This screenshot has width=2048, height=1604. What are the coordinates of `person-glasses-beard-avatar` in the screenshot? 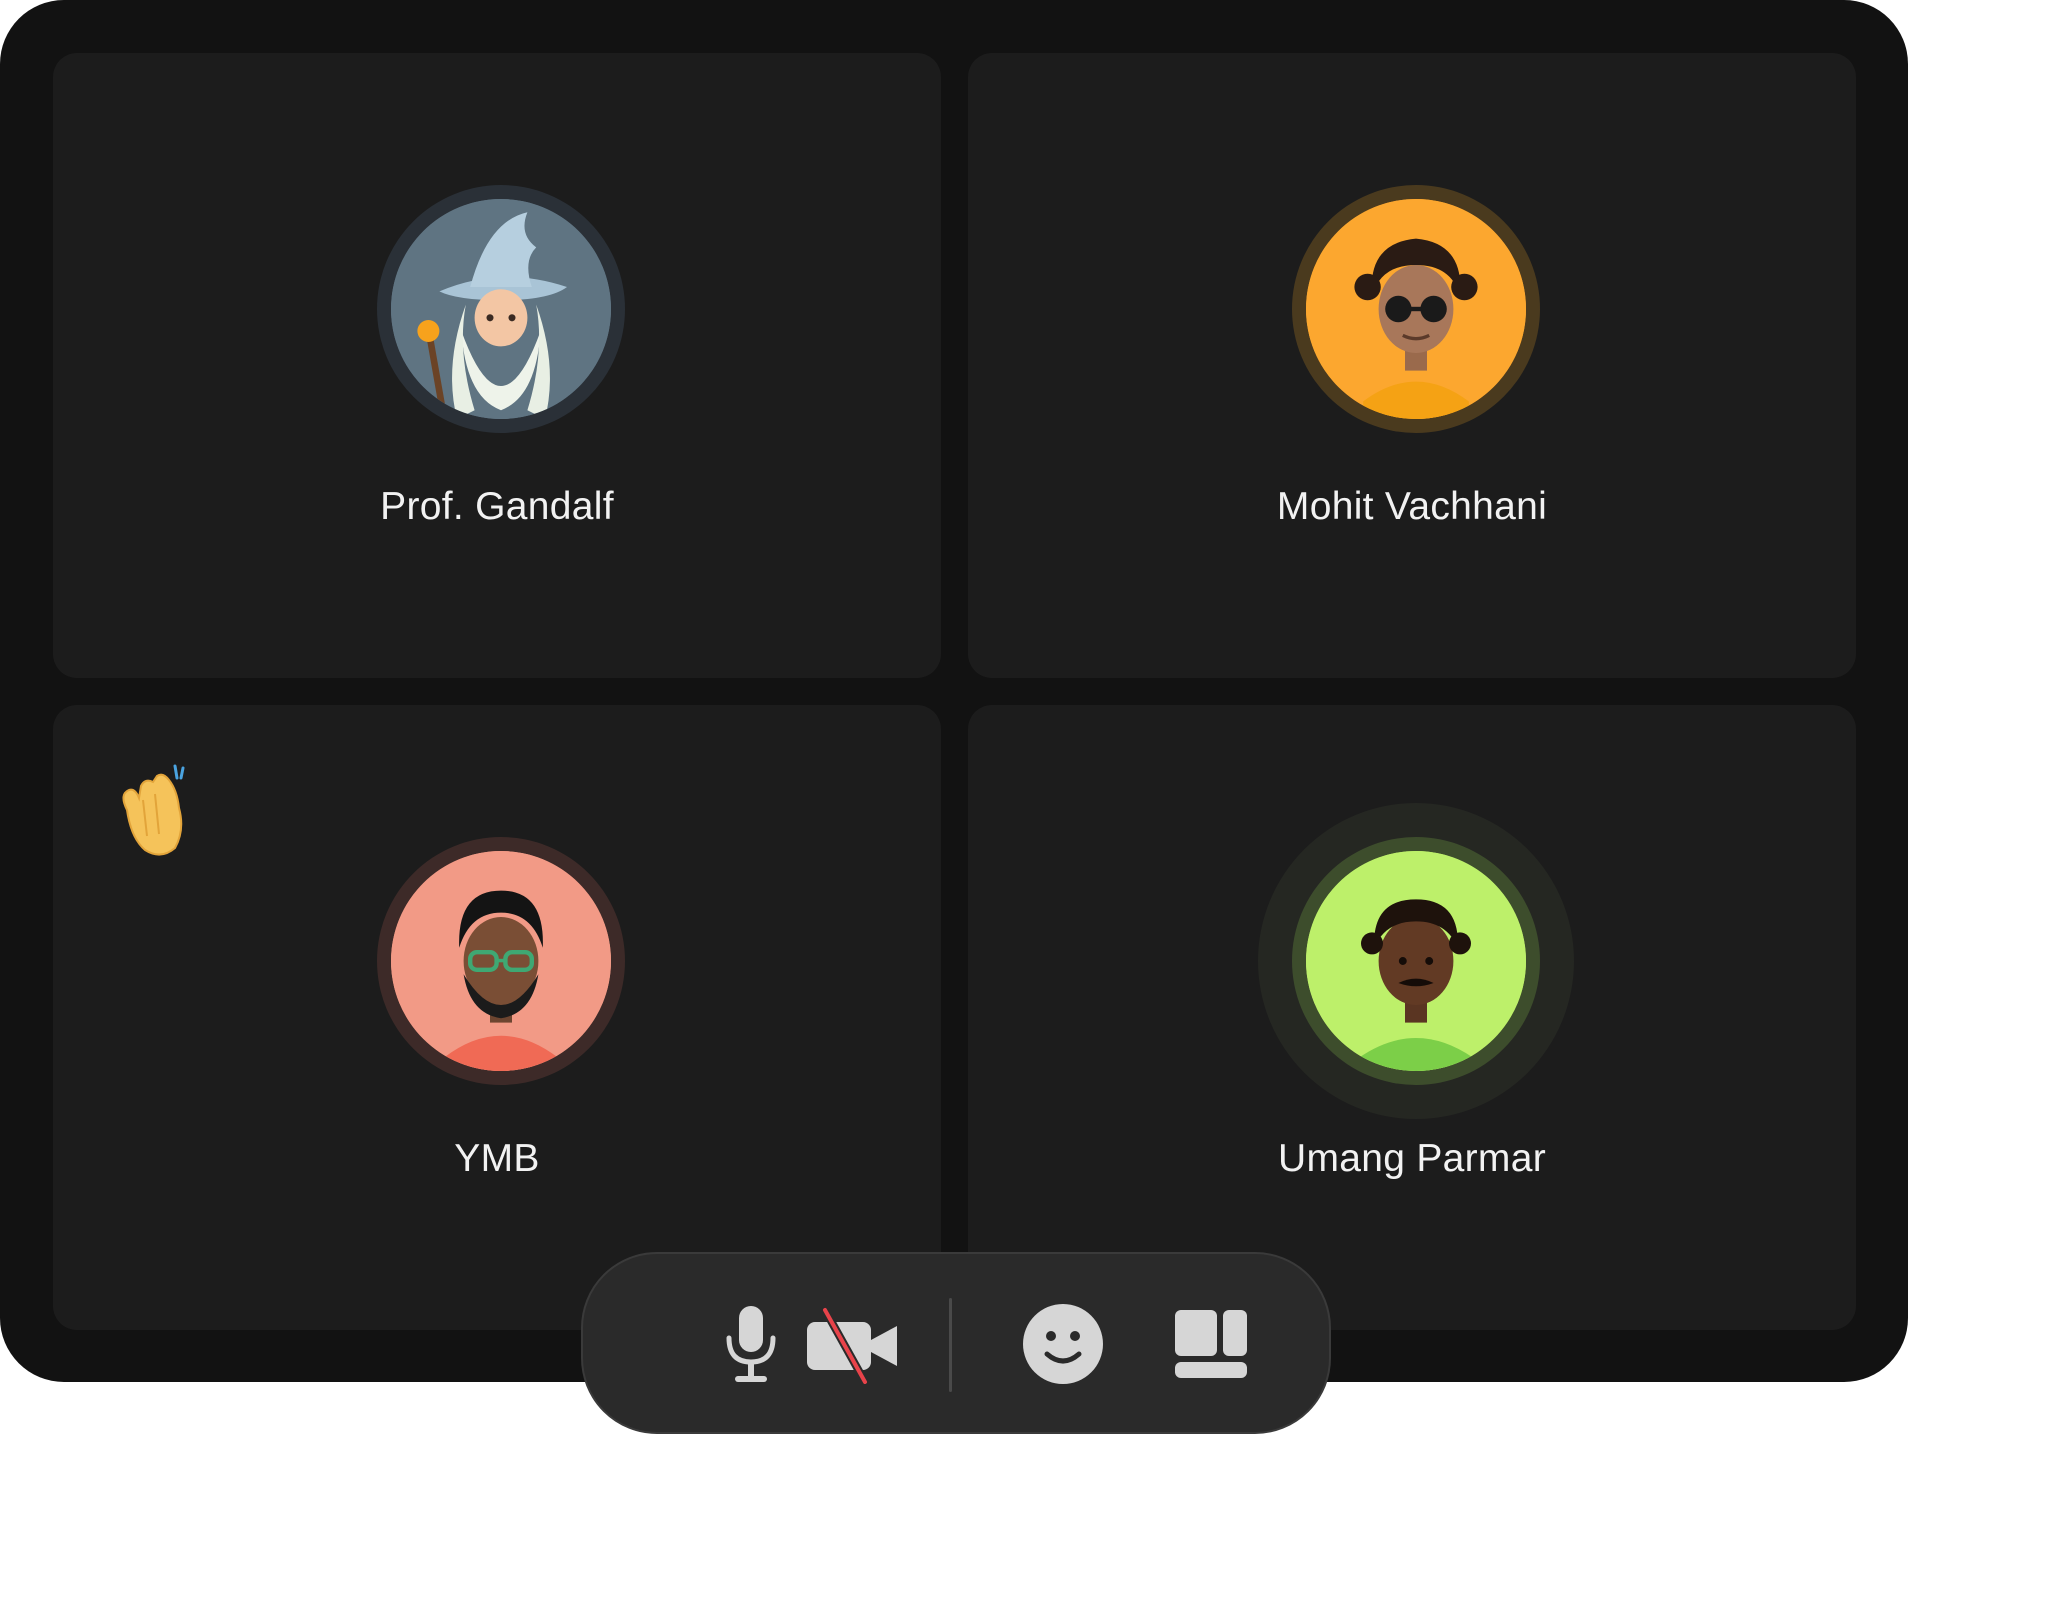 It's located at (501, 961).